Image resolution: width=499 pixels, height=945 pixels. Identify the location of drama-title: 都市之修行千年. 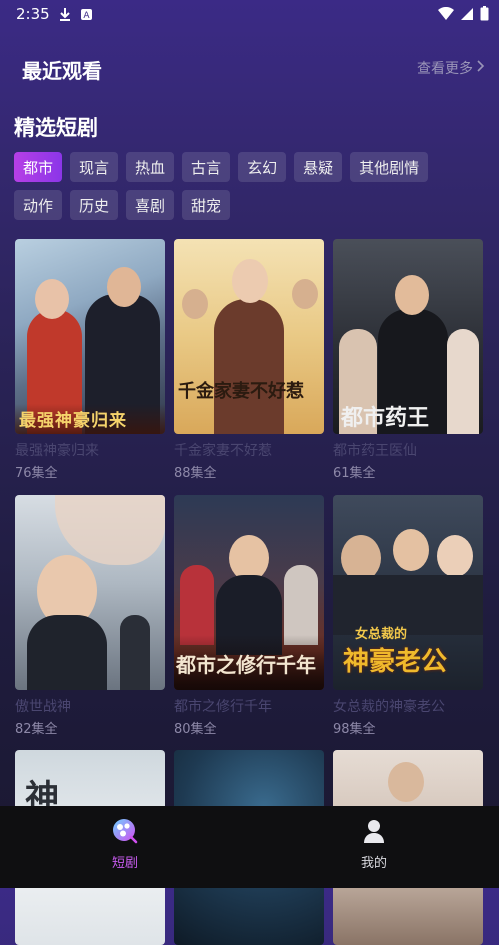
(223, 707).